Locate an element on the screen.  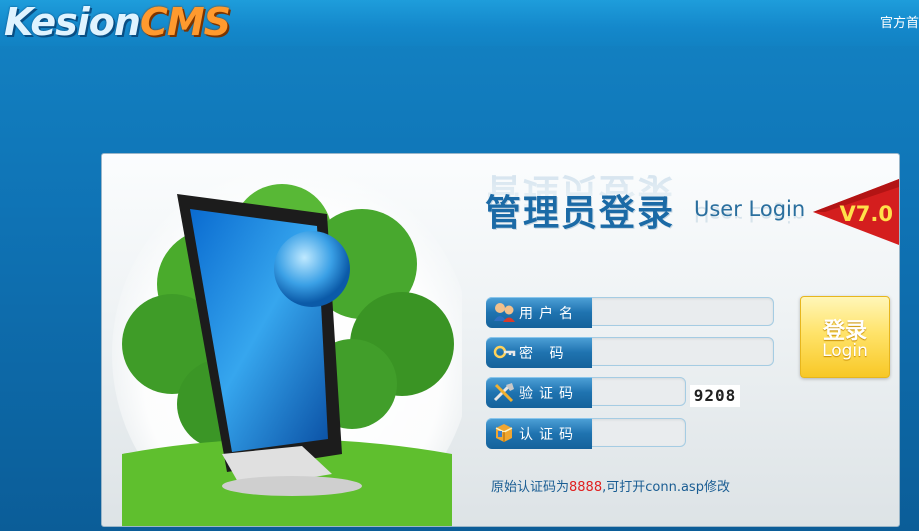
kesioncms-logo: KesionCMS is located at coordinates (154, 22).